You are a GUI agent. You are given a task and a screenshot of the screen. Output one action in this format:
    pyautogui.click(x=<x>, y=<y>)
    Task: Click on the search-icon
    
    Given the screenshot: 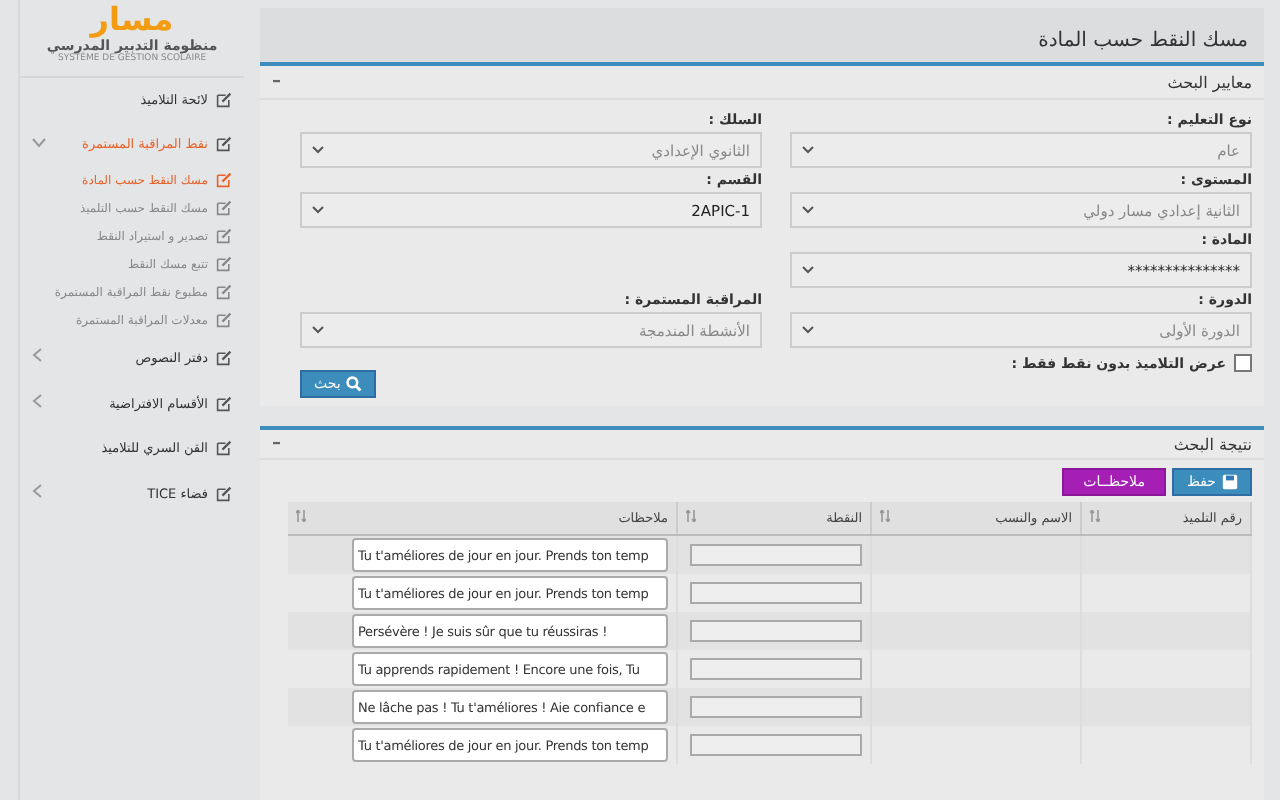 What is the action you would take?
    pyautogui.click(x=354, y=384)
    